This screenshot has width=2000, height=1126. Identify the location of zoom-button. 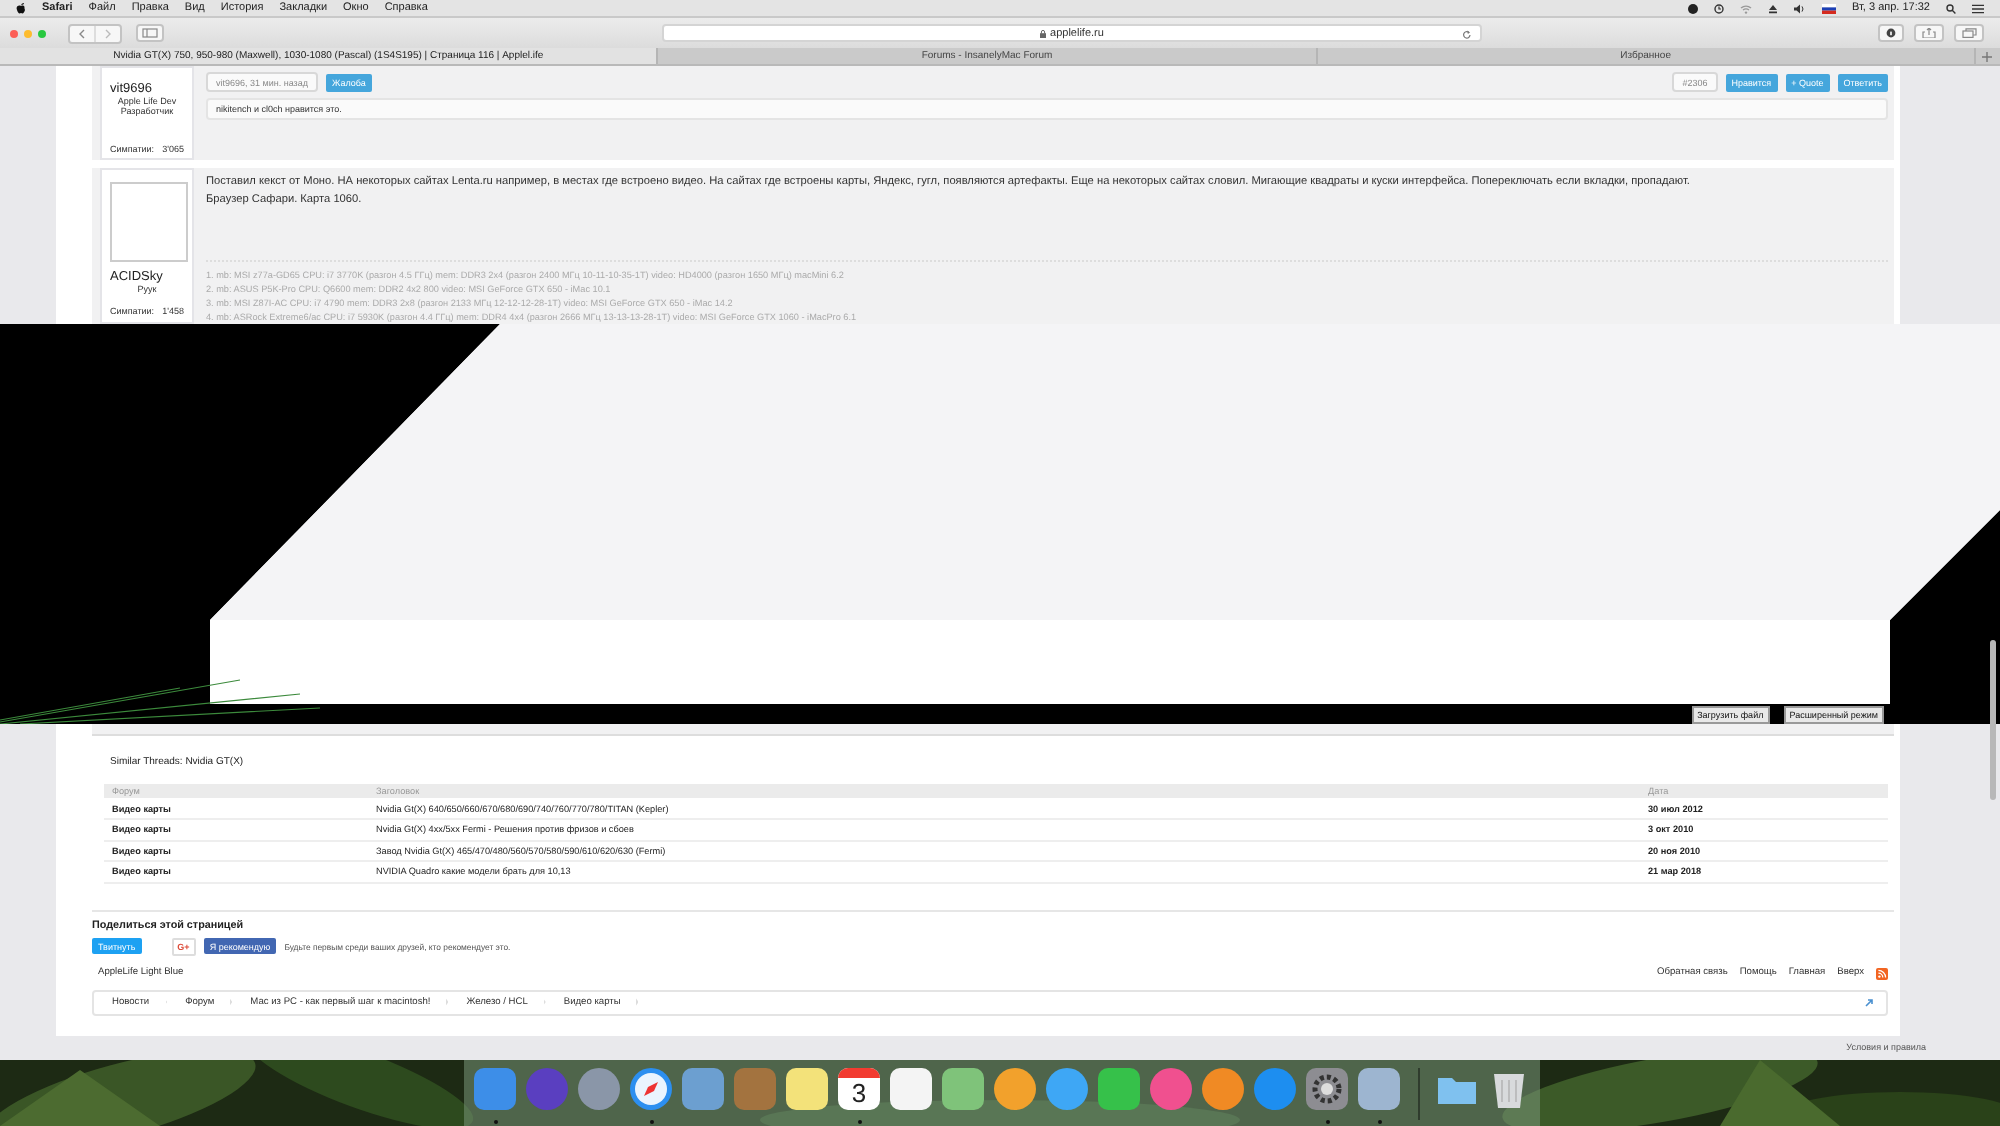
(42, 33).